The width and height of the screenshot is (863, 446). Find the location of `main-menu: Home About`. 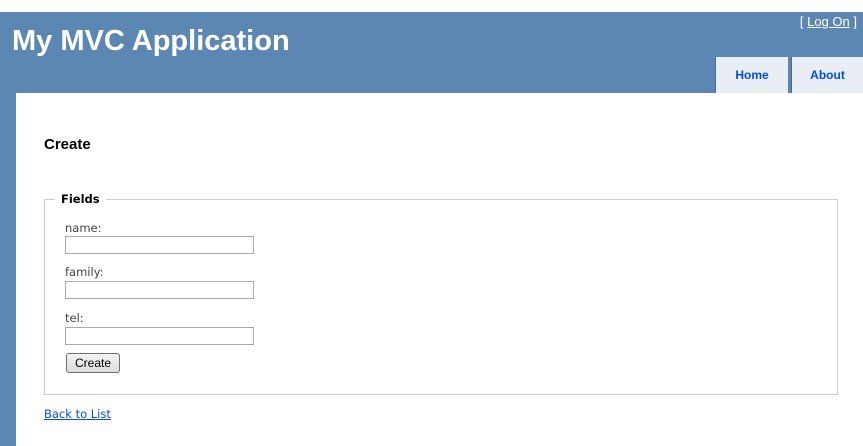

main-menu: Home About is located at coordinates (789, 75).